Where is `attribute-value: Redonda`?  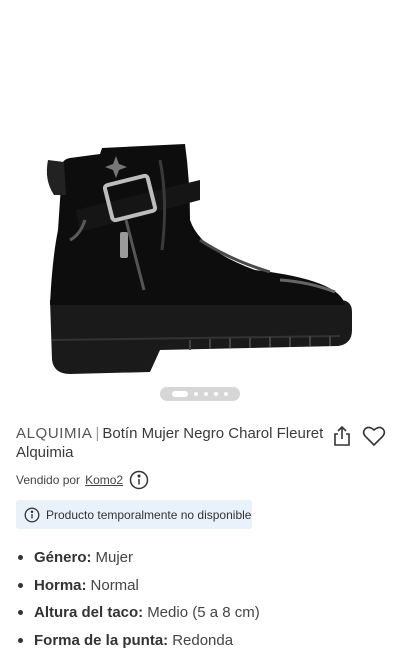 attribute-value: Redonda is located at coordinates (203, 640).